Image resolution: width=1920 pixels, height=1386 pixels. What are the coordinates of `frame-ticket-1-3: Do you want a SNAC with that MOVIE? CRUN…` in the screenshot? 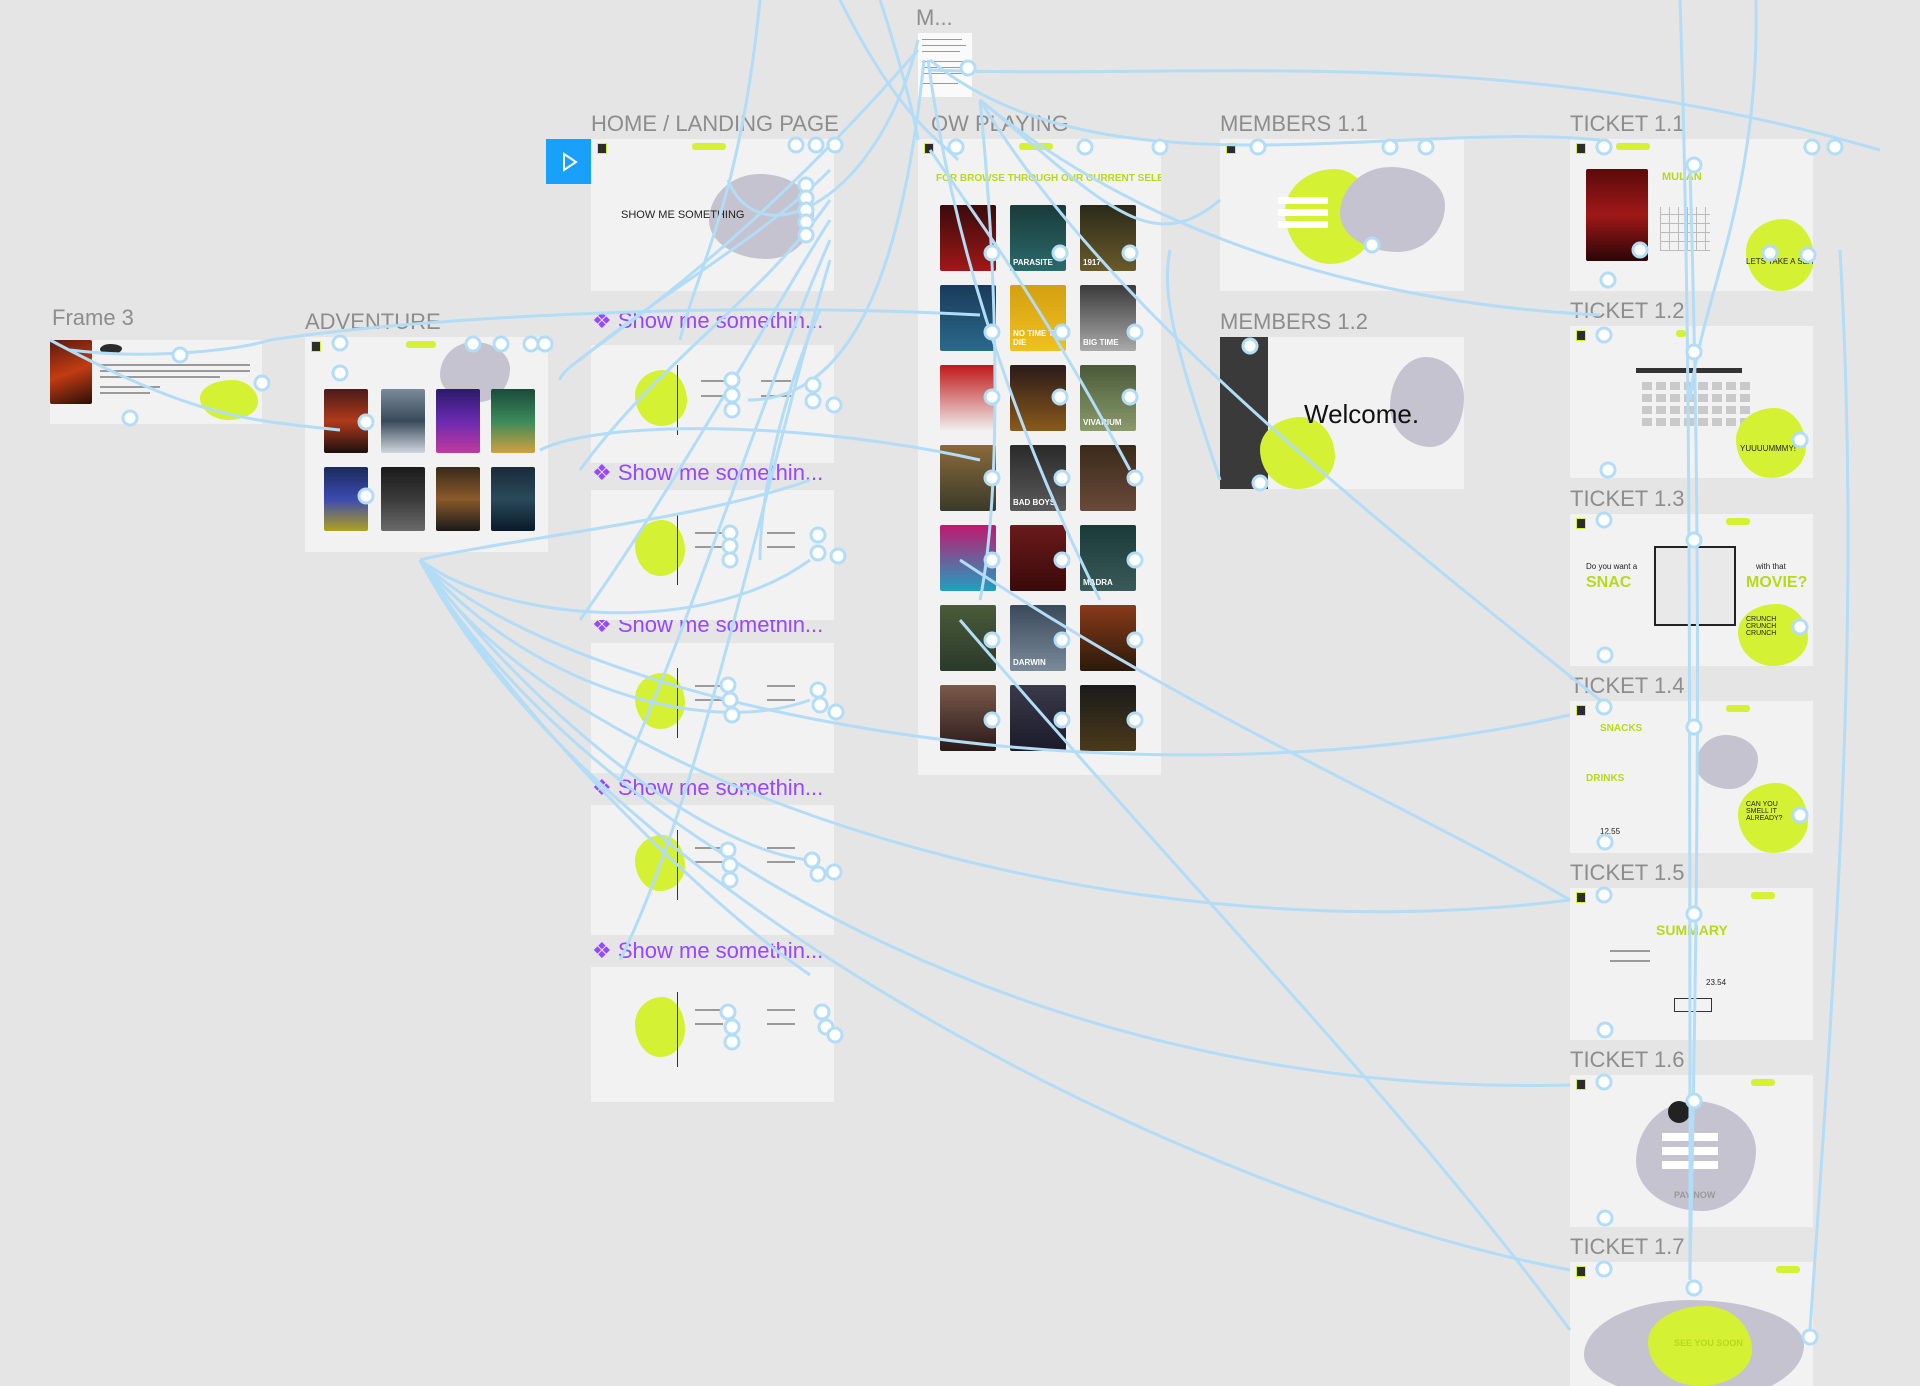 It's located at (1691, 590).